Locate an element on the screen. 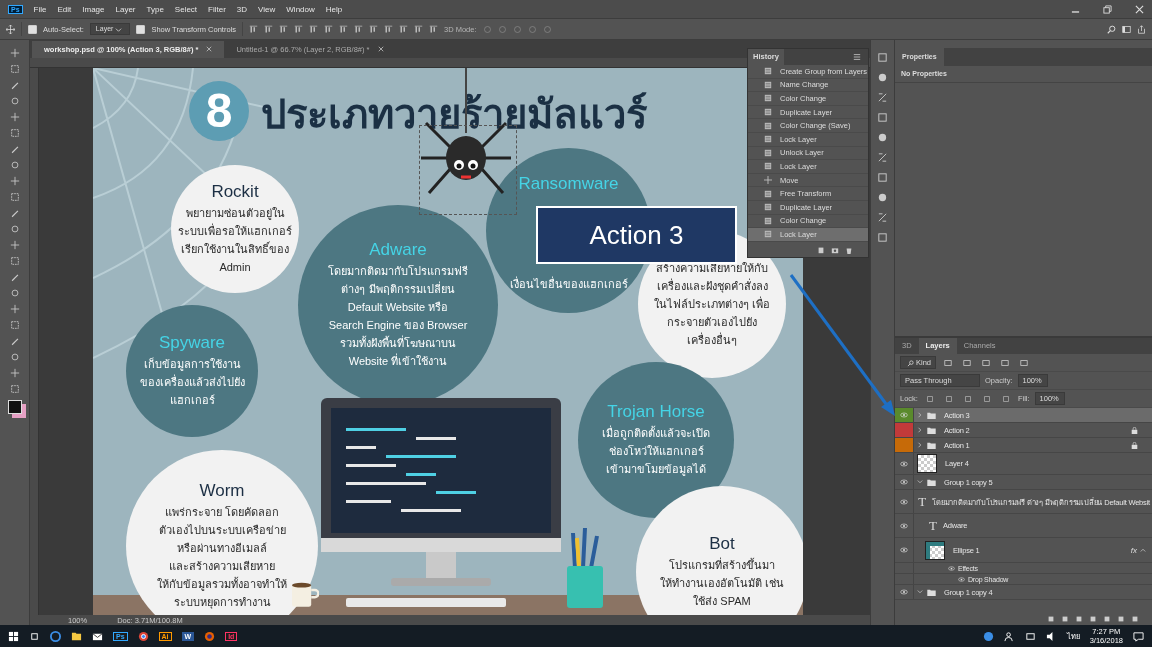  chevron-down-icon is located at coordinates (920, 482).